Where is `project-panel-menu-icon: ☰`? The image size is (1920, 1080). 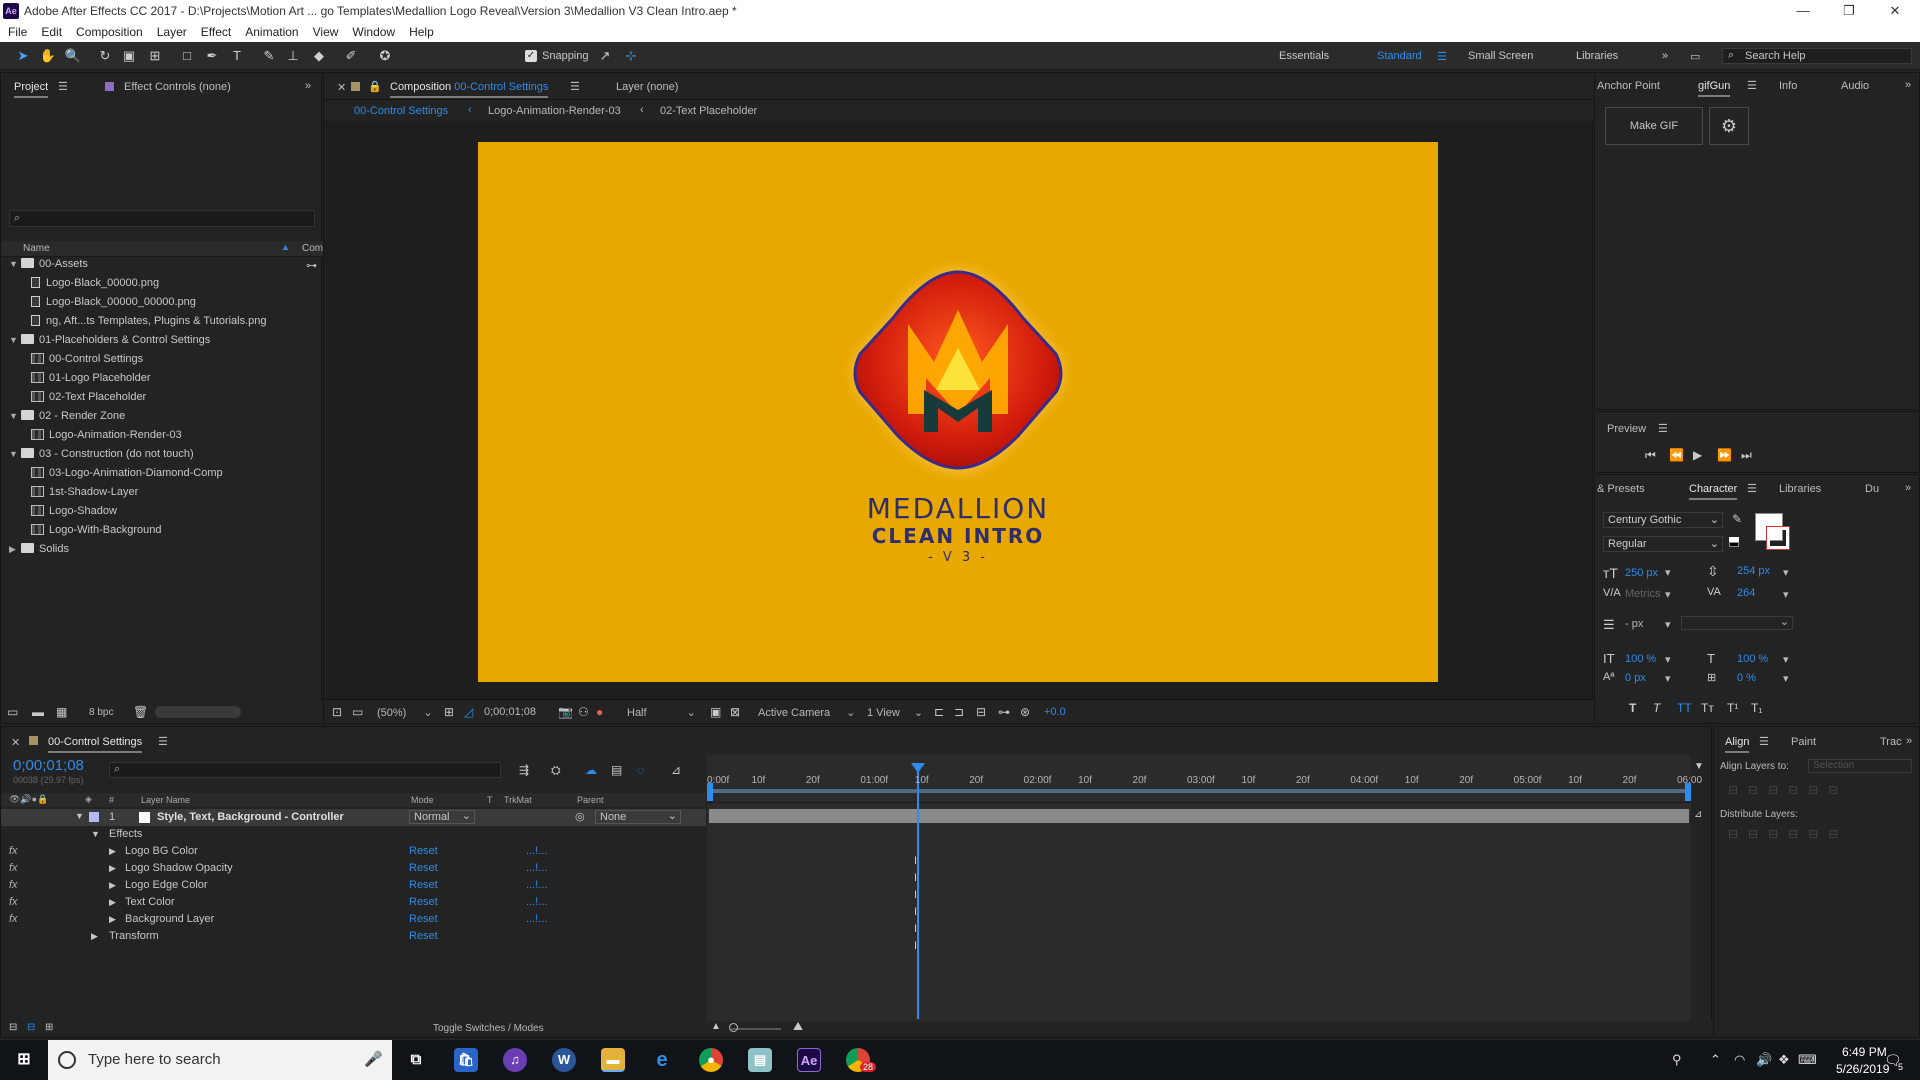
project-panel-menu-icon: ☰ is located at coordinates (63, 86).